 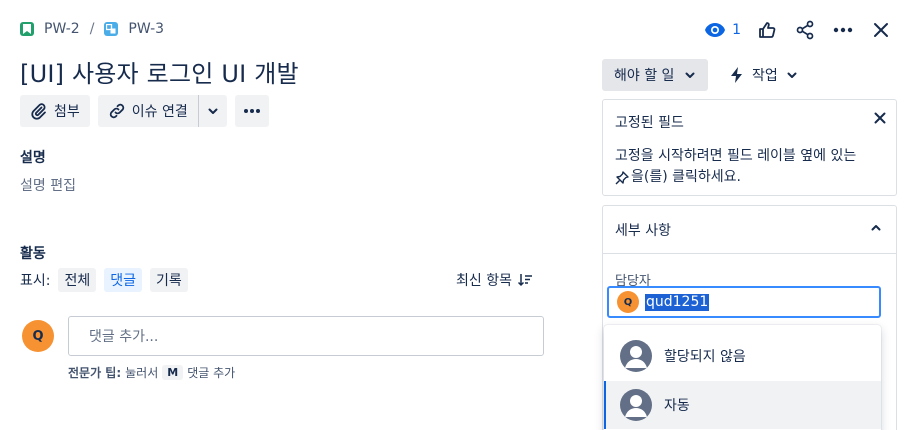 I want to click on pinned-body-line1: 고정을 시작하려면 필드 레이블 옆에 있는, so click(x=736, y=156).